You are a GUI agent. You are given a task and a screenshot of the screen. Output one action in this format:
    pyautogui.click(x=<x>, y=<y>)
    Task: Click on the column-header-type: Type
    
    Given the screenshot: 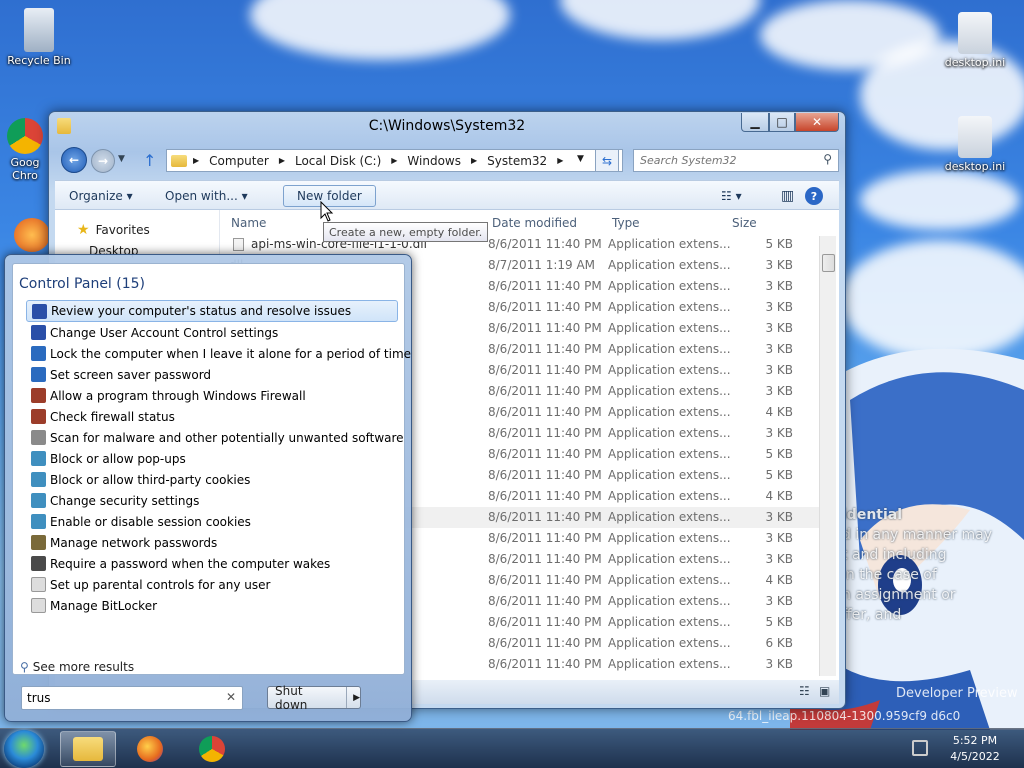 What is the action you would take?
    pyautogui.click(x=626, y=223)
    